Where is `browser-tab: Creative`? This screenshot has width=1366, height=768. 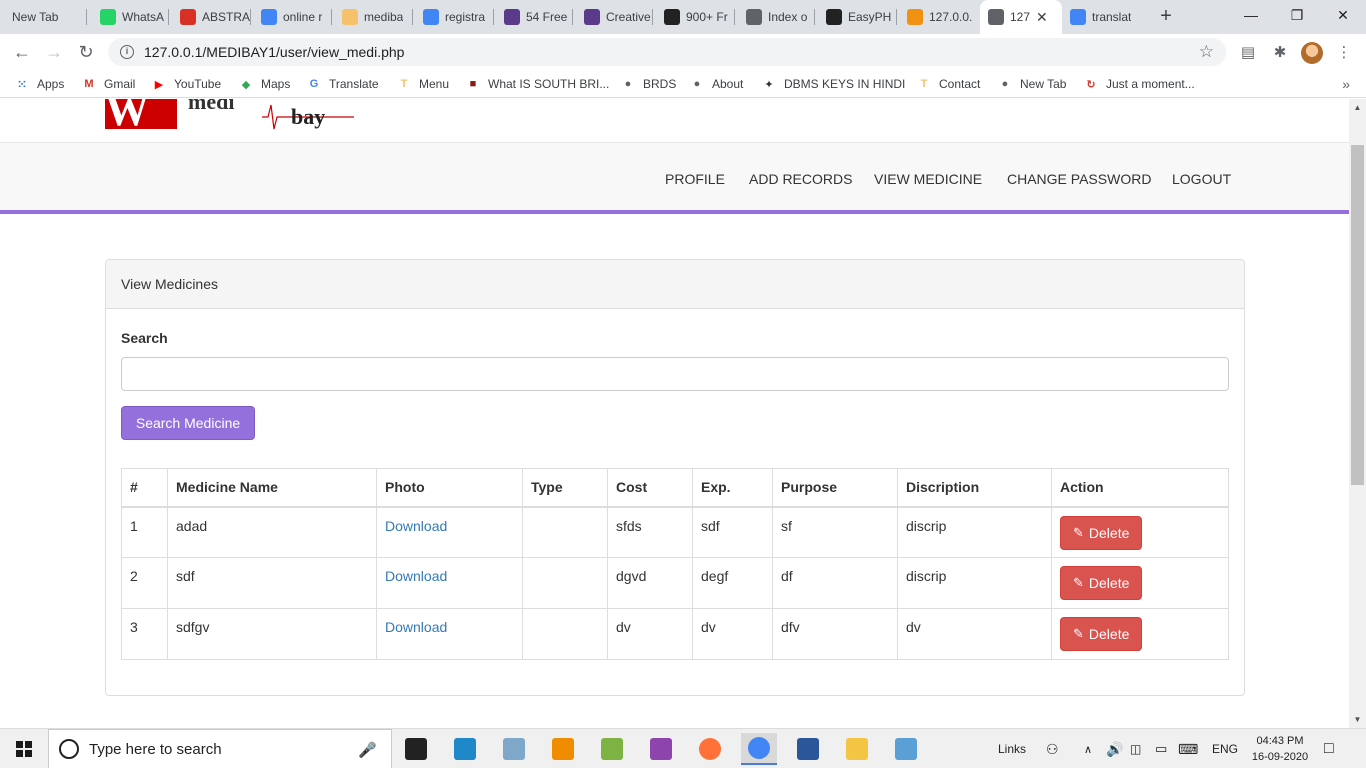
browser-tab: Creative is located at coordinates (614, 17).